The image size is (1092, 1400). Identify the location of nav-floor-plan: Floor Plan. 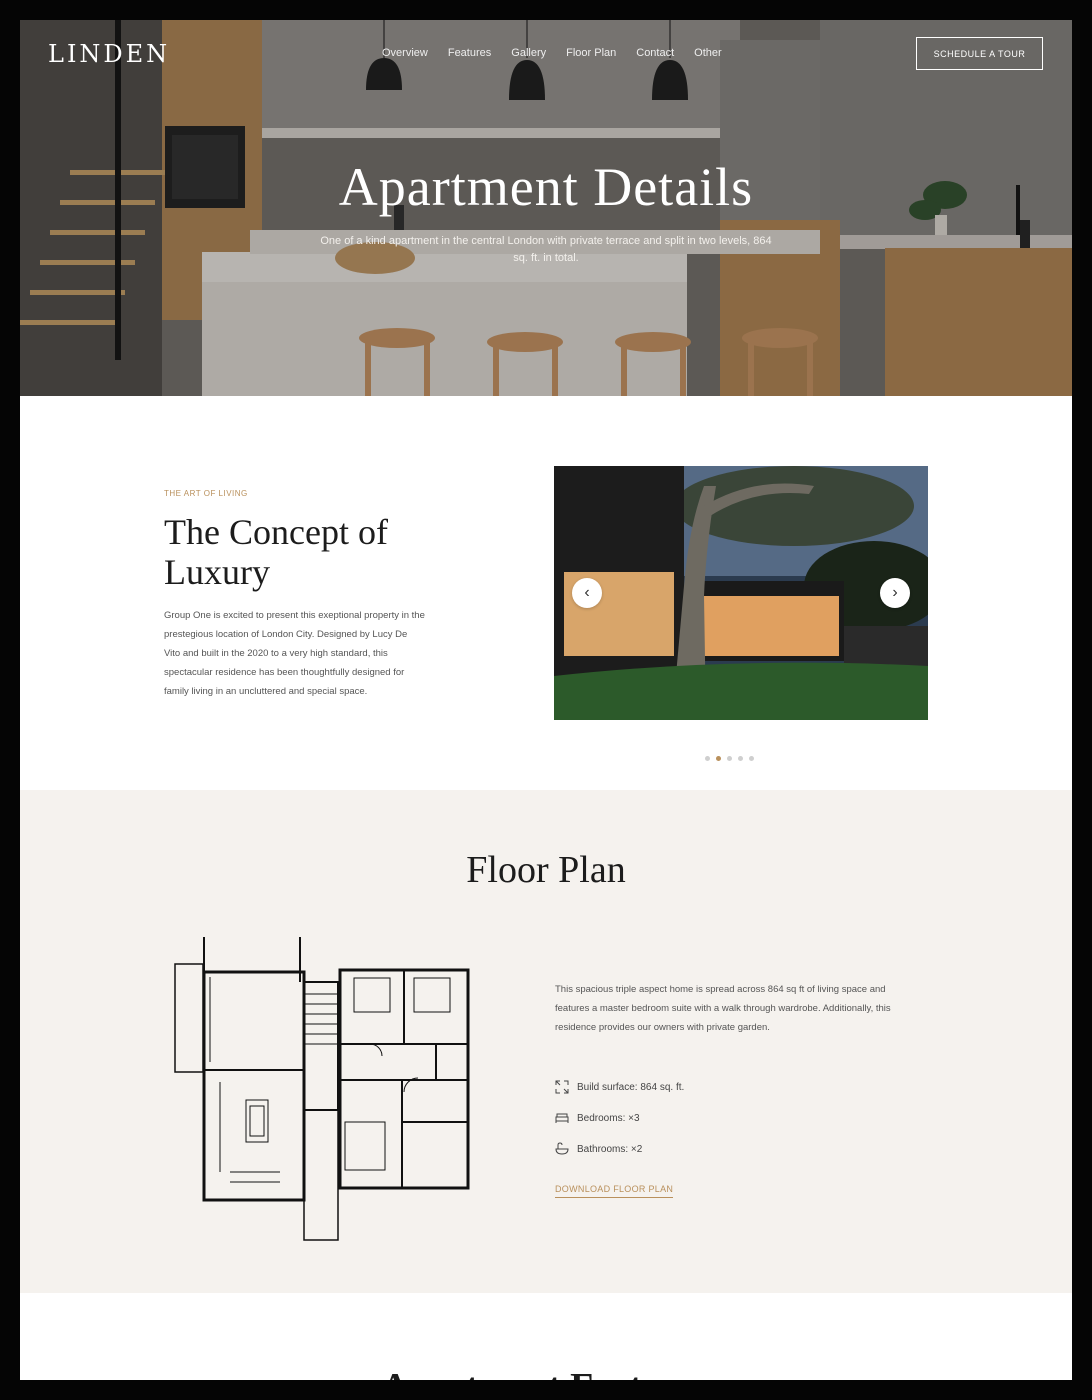
(591, 53).